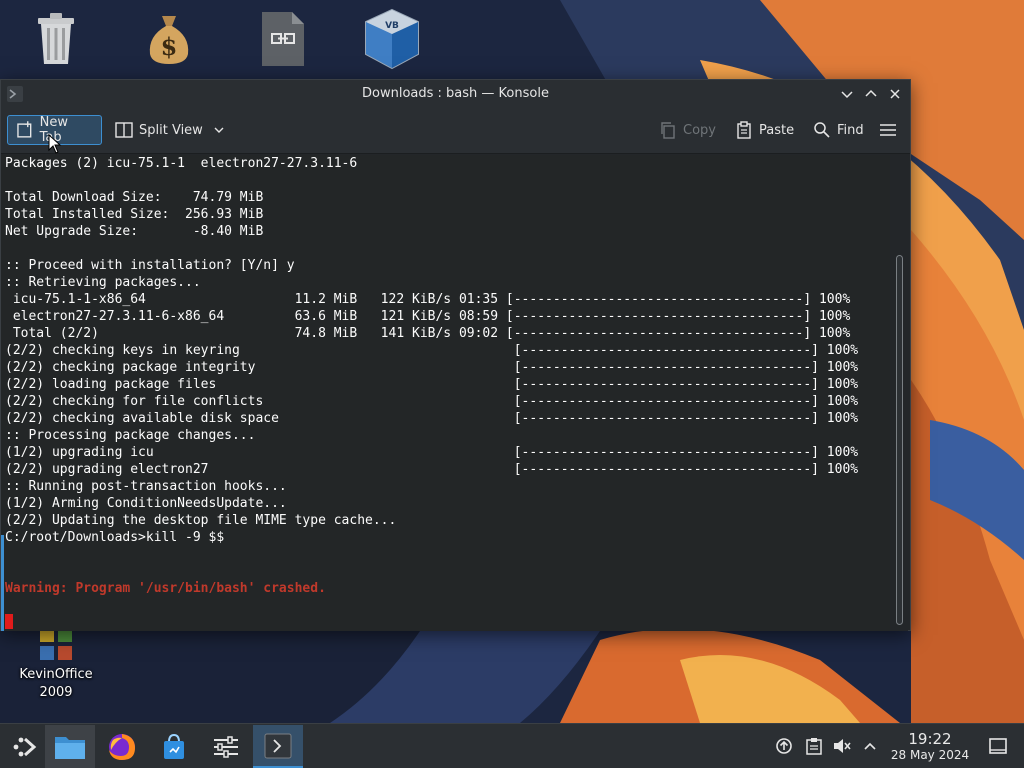 The height and width of the screenshot is (768, 1024). I want to click on tray-update-notifier, so click(784, 746).